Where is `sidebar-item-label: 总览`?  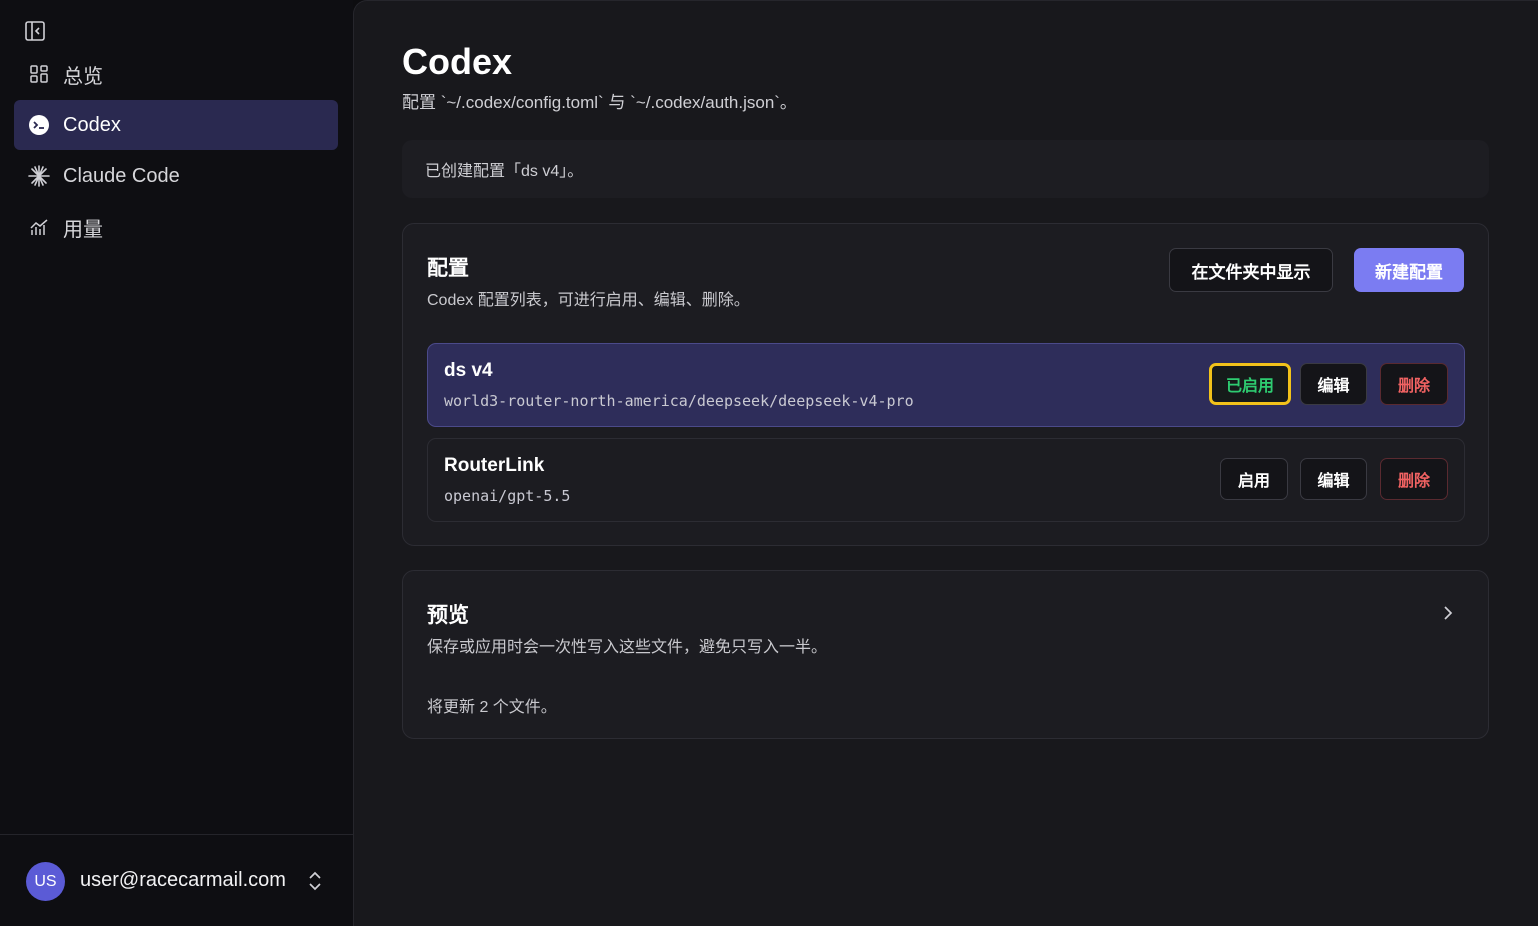 sidebar-item-label: 总览 is located at coordinates (83, 76).